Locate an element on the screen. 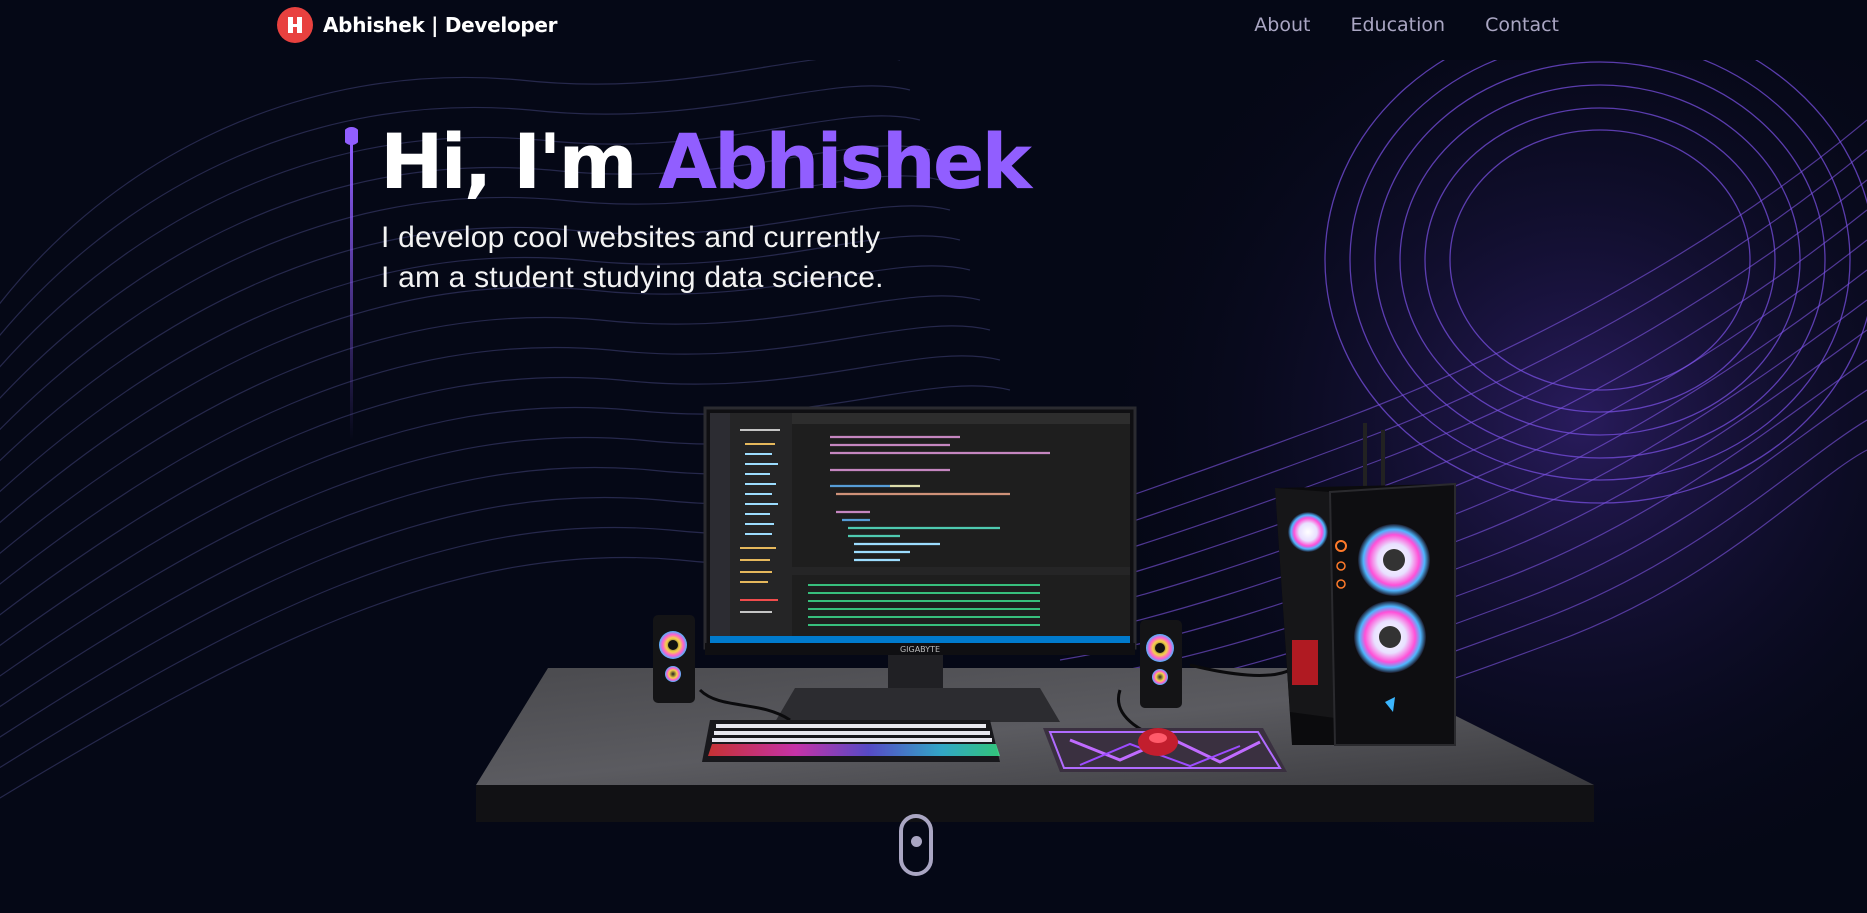  nav-link-contact: Contact is located at coordinates (1522, 25).